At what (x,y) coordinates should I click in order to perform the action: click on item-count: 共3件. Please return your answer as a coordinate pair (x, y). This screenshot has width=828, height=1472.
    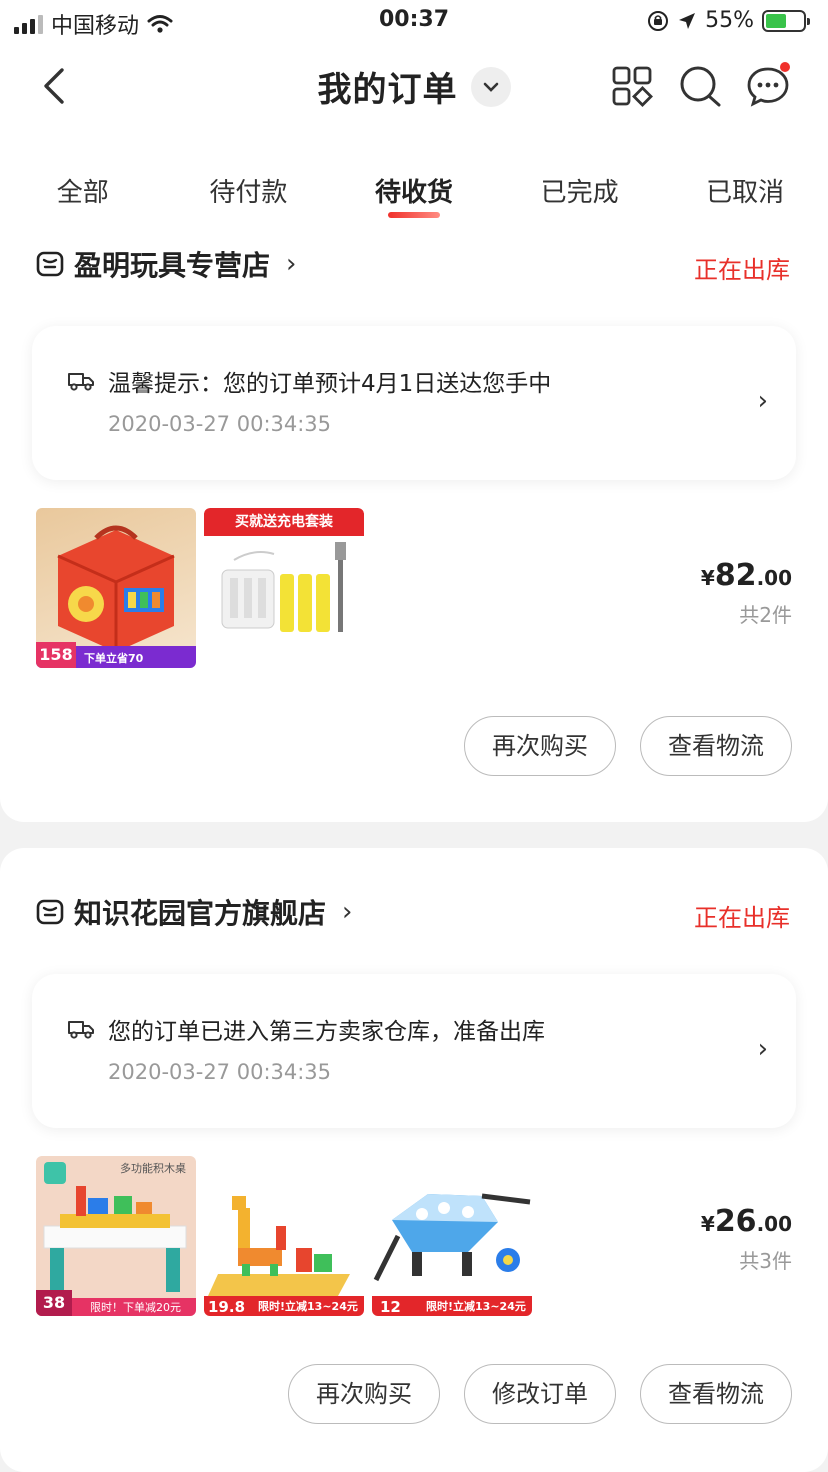
    Looking at the image, I should click on (765, 1261).